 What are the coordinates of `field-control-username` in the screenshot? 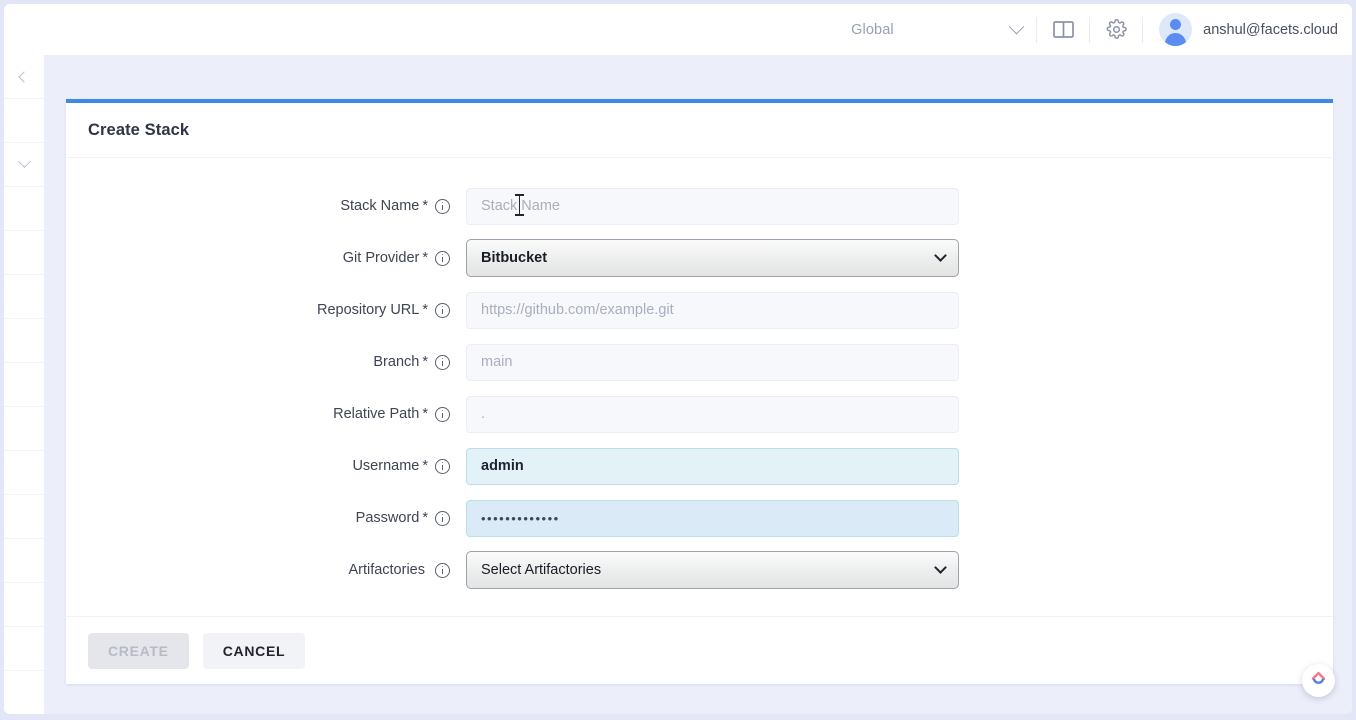 It's located at (712, 466).